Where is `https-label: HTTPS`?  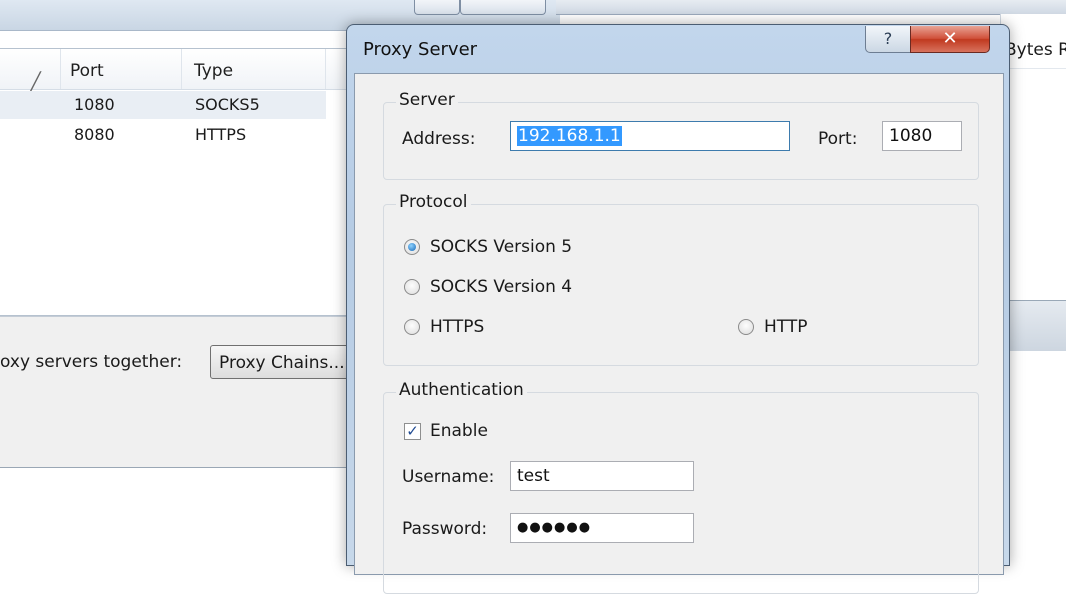
https-label: HTTPS is located at coordinates (457, 327).